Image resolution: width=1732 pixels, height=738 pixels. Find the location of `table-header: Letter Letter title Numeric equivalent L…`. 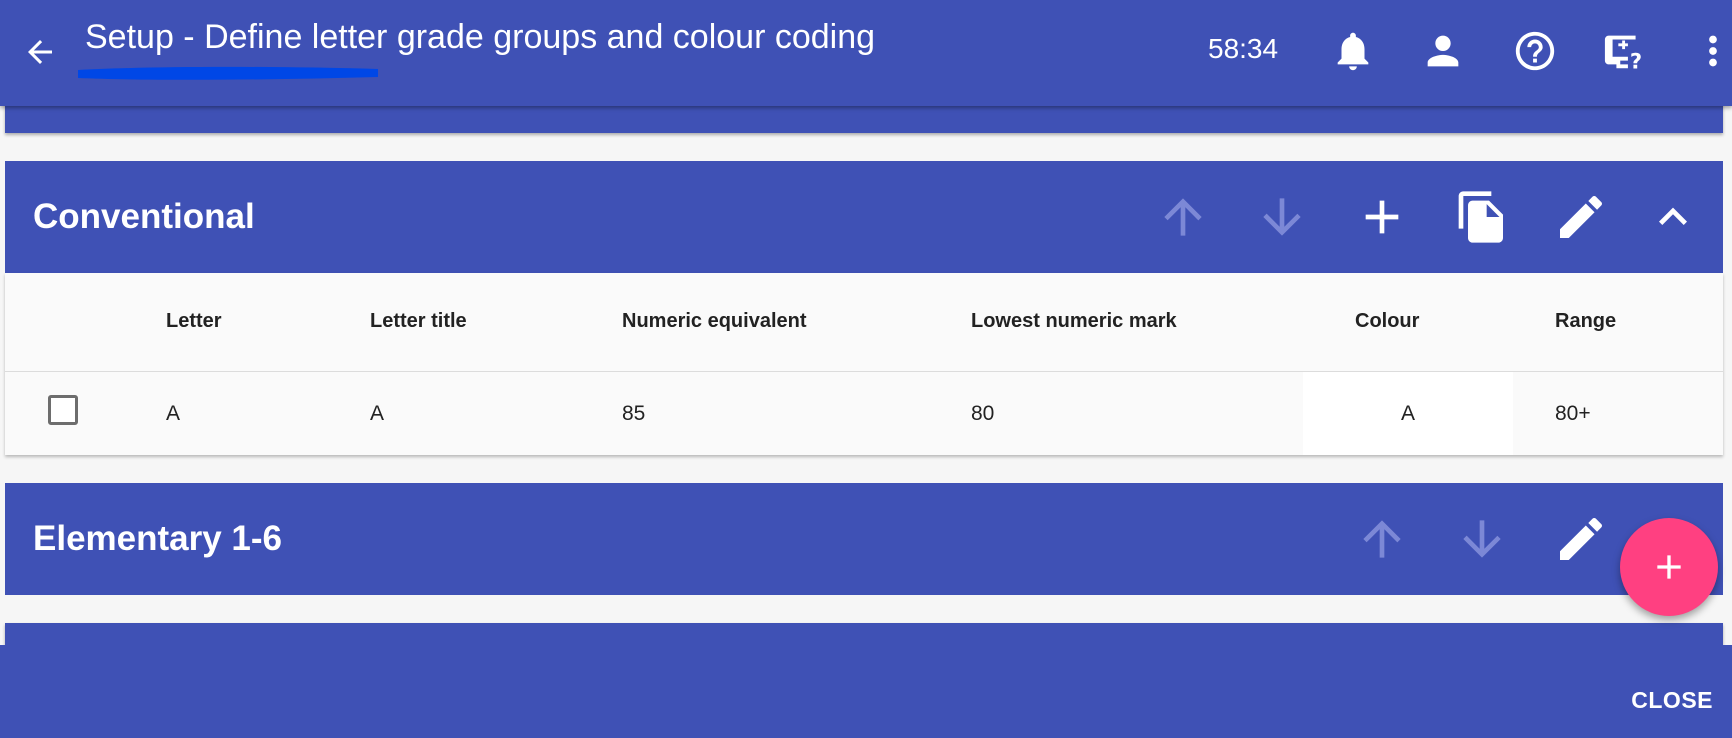

table-header: Letter Letter title Numeric equivalent L… is located at coordinates (864, 322).